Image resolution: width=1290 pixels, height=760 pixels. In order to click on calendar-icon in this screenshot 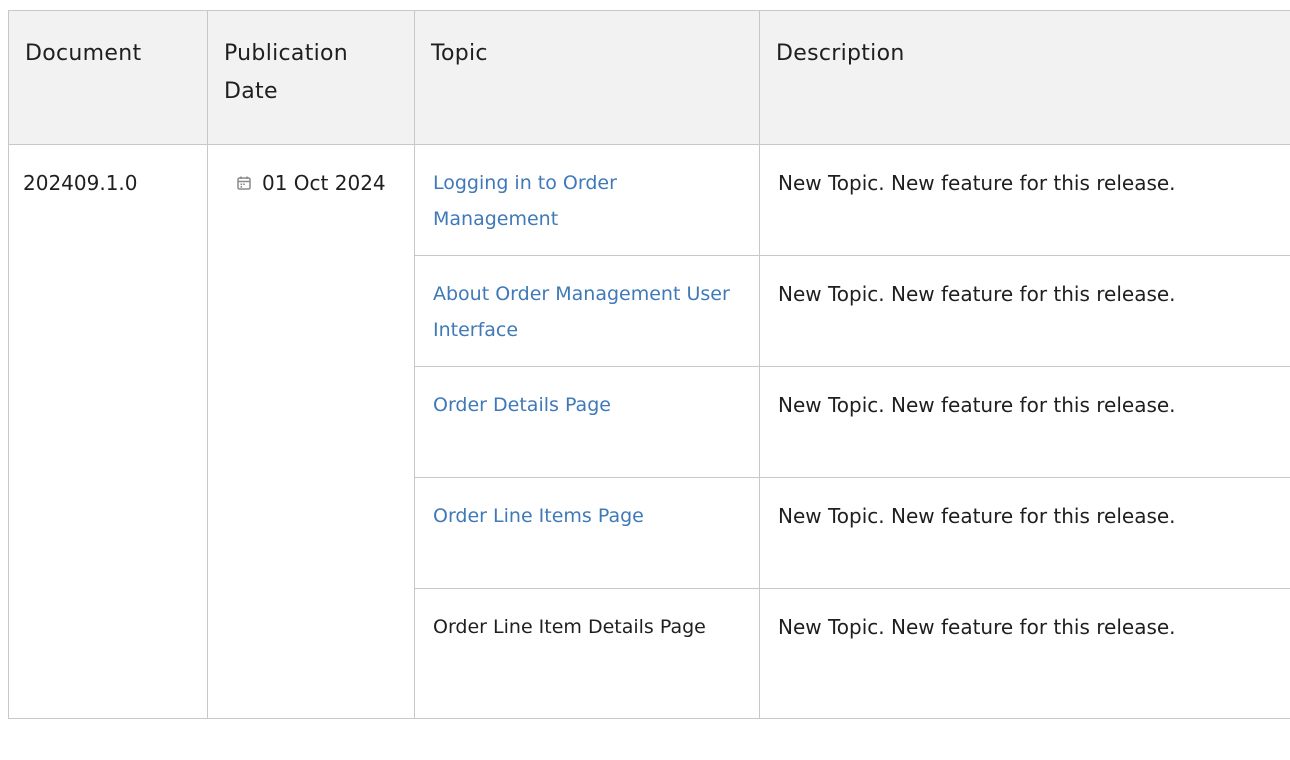, I will do `click(244, 183)`.